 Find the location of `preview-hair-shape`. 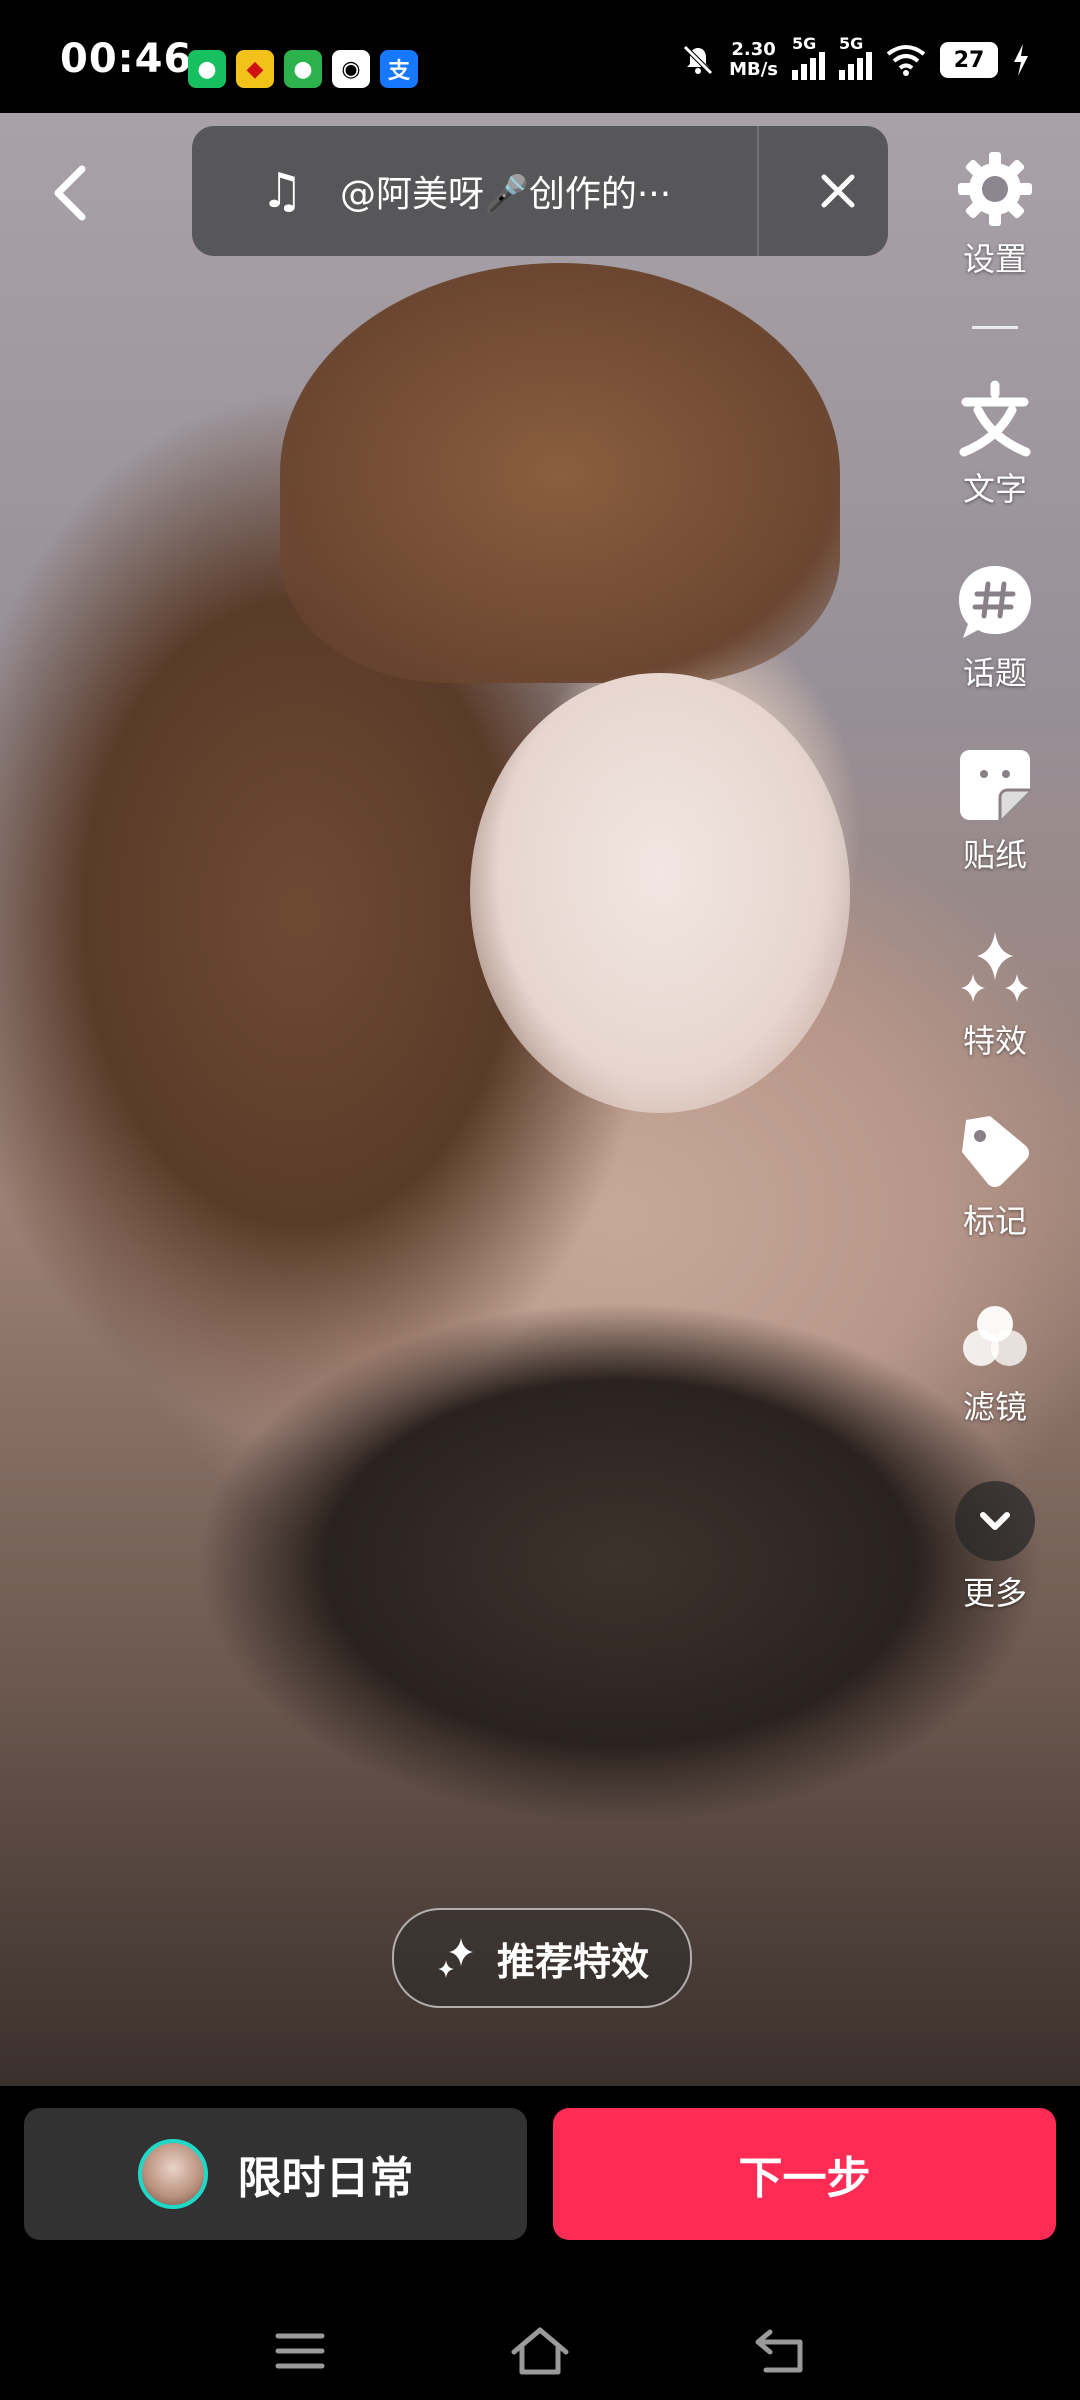

preview-hair-shape is located at coordinates (560, 473).